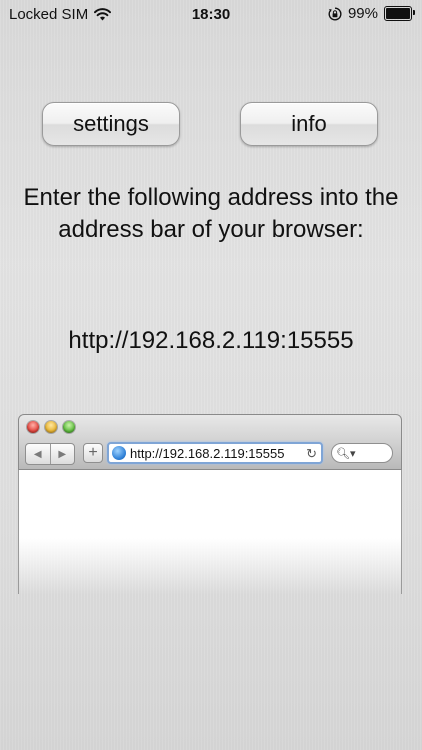  I want to click on address-bar-url: http://192.168.2.119:15555, so click(207, 453).